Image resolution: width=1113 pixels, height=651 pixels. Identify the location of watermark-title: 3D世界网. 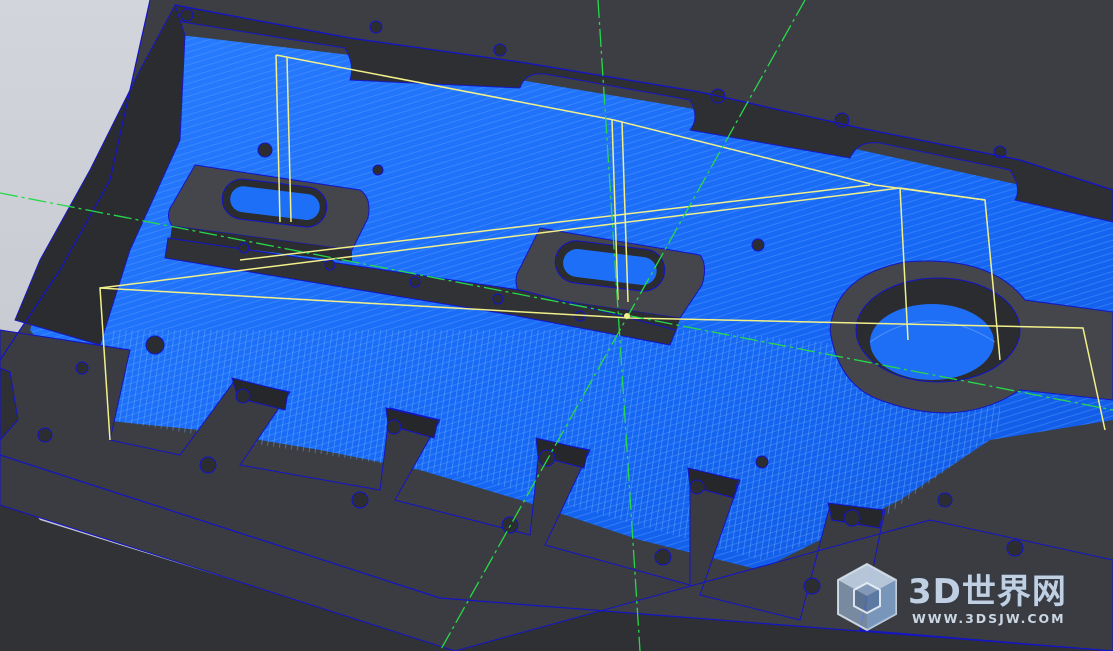
(987, 592).